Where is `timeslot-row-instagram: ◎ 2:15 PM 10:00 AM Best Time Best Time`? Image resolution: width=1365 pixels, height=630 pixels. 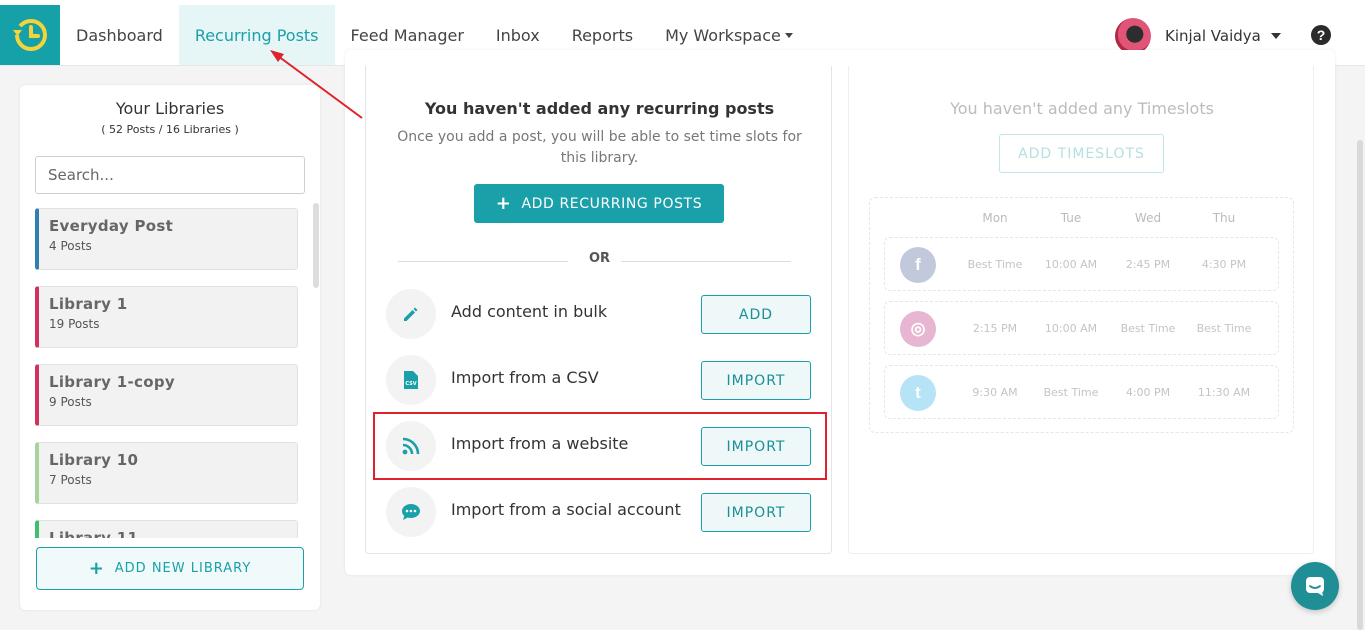
timeslot-row-instagram: ◎ 2:15 PM 10:00 AM Best Time Best Time is located at coordinates (1081, 328).